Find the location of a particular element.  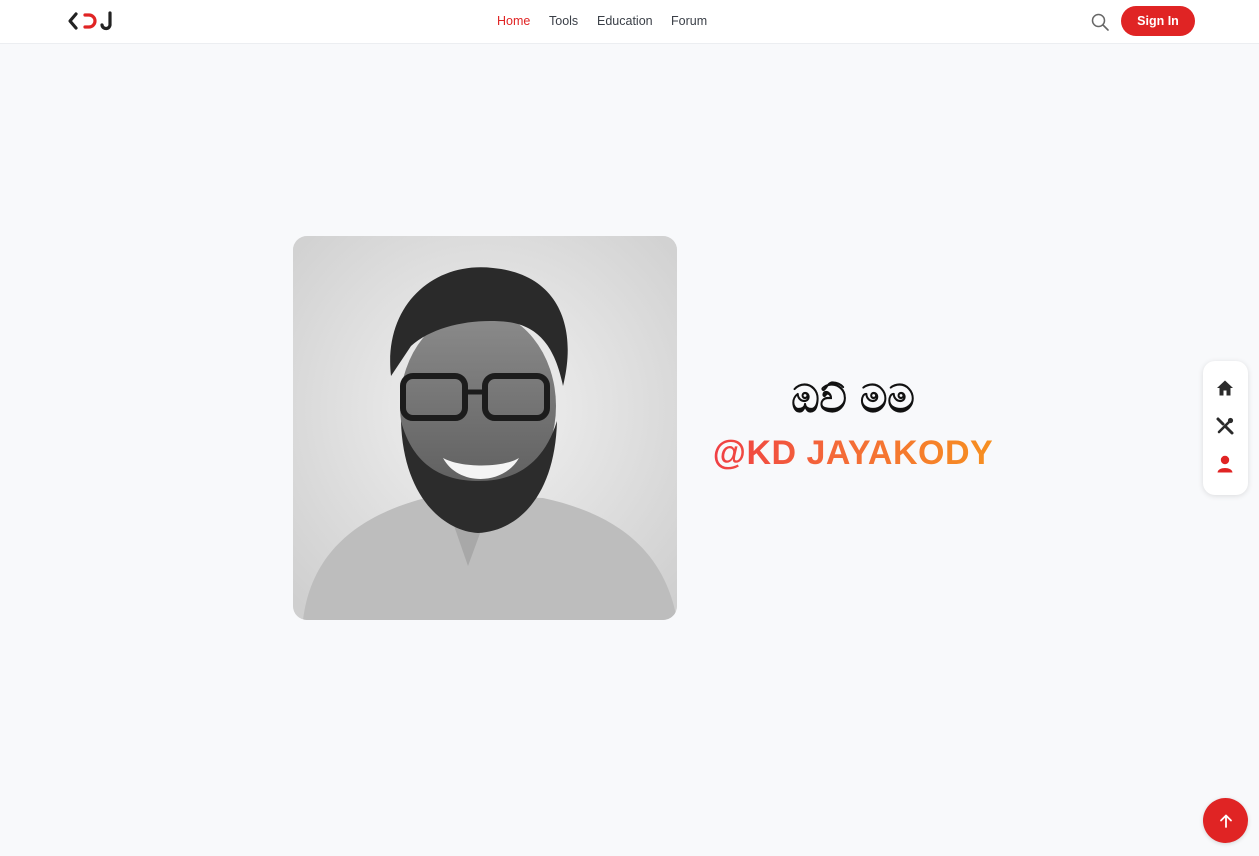

profile-photo is located at coordinates (485, 428).